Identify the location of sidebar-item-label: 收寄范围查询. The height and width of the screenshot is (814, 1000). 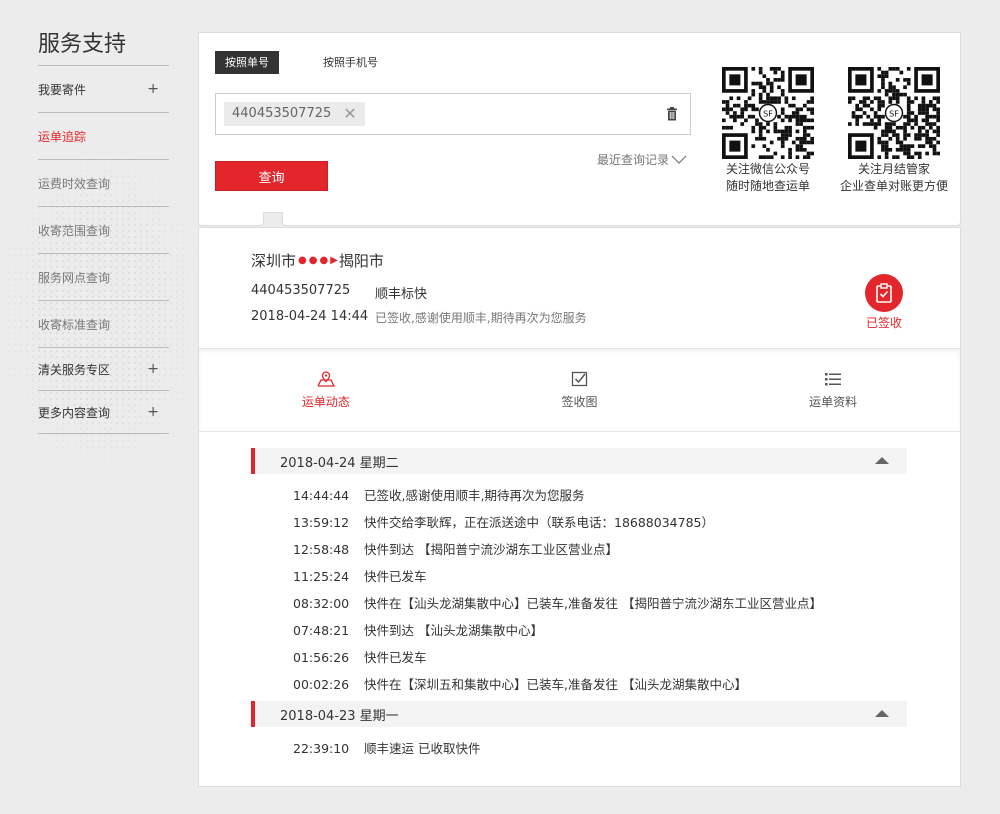
(74, 230).